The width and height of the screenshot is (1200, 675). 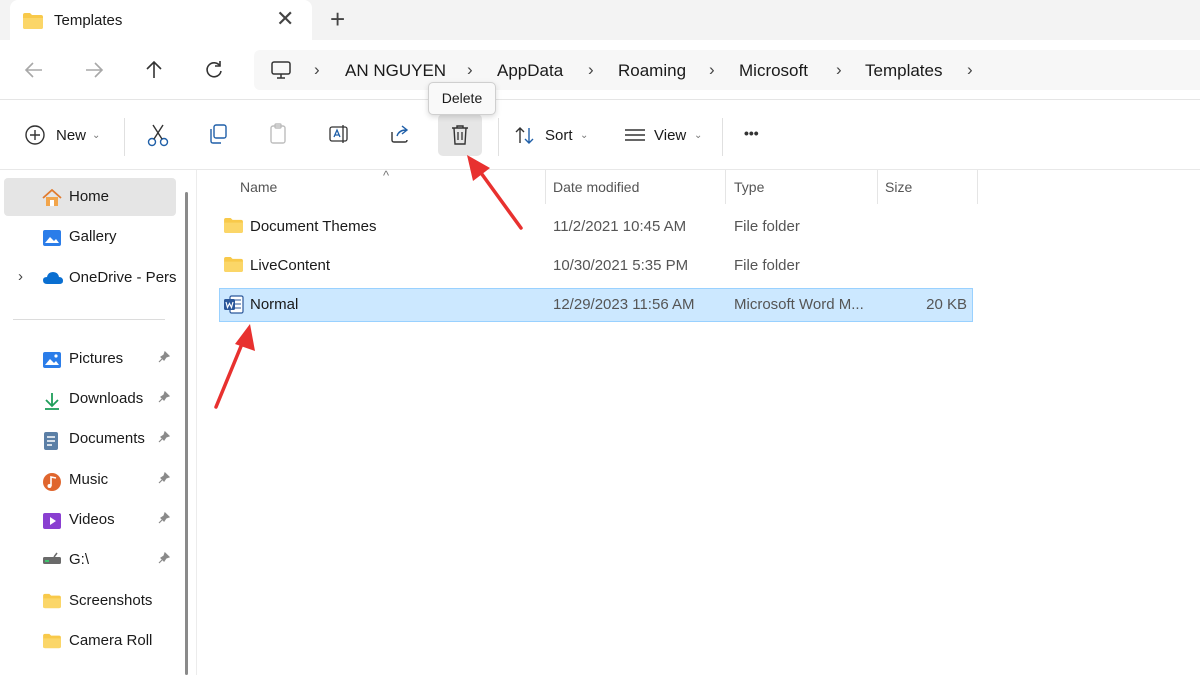 What do you see at coordinates (154, 70) in the screenshot?
I see `up-button` at bounding box center [154, 70].